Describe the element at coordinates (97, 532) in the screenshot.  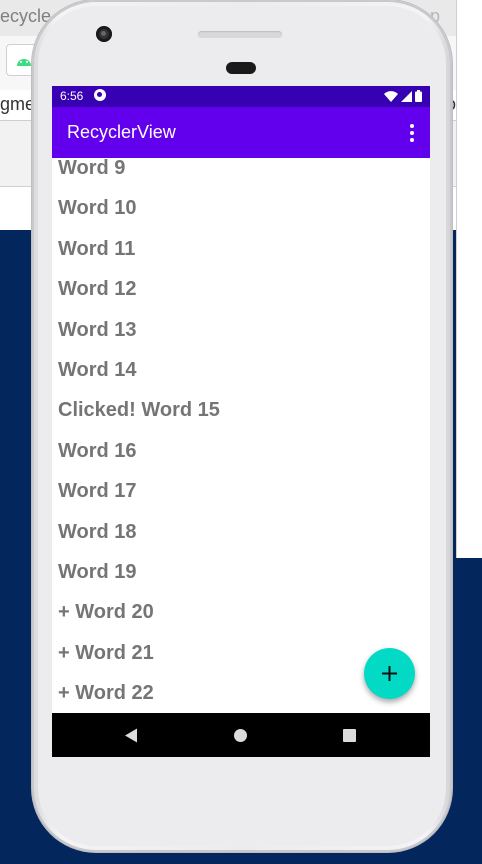
I see `list-item: Word 18` at that location.